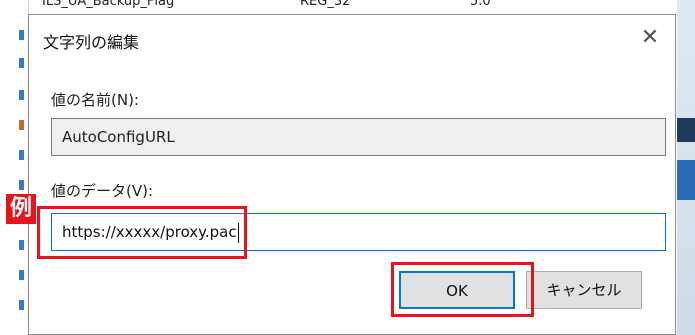 Image resolution: width=695 pixels, height=335 pixels. Describe the element at coordinates (118, 137) in the screenshot. I see `value-name-text: AutoConfigURL` at that location.